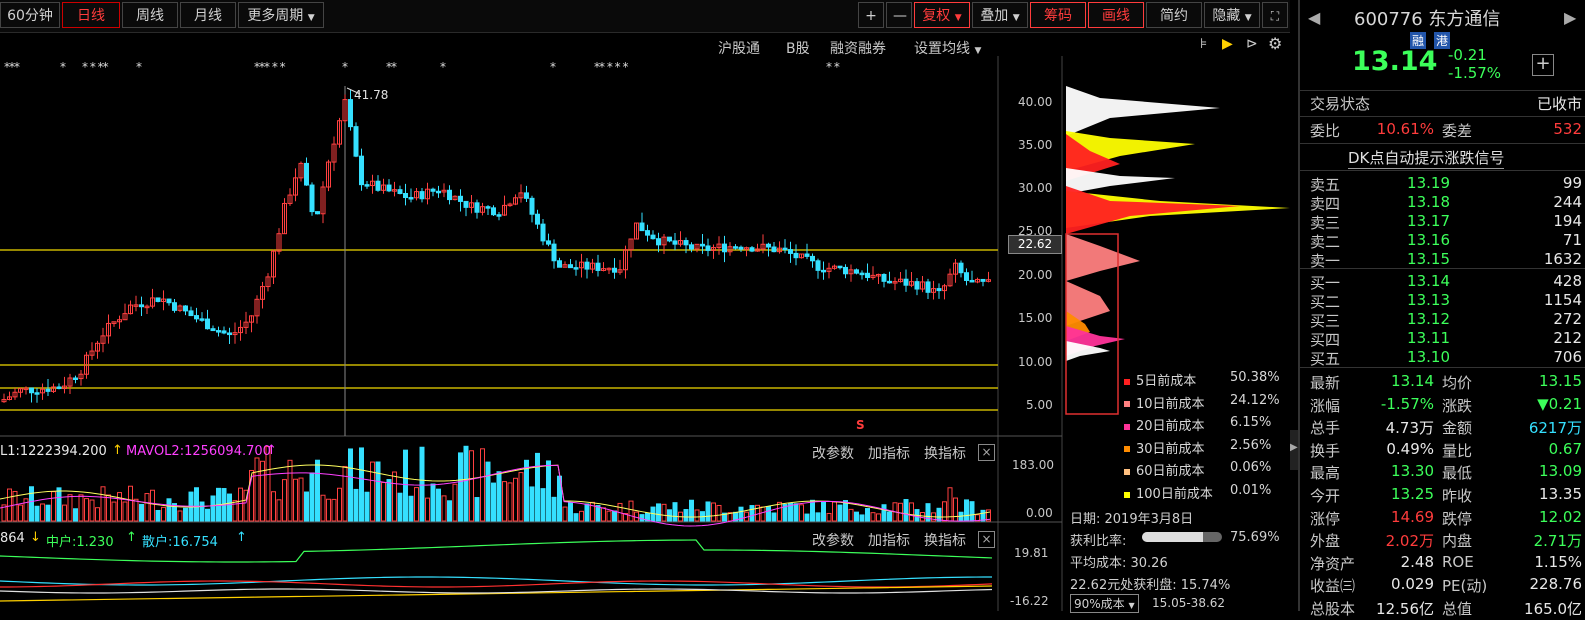 Image resolution: width=1585 pixels, height=620 pixels. Describe the element at coordinates (1000, 15) in the screenshot. I see `overlay-dropdown: 叠加 ▼` at that location.